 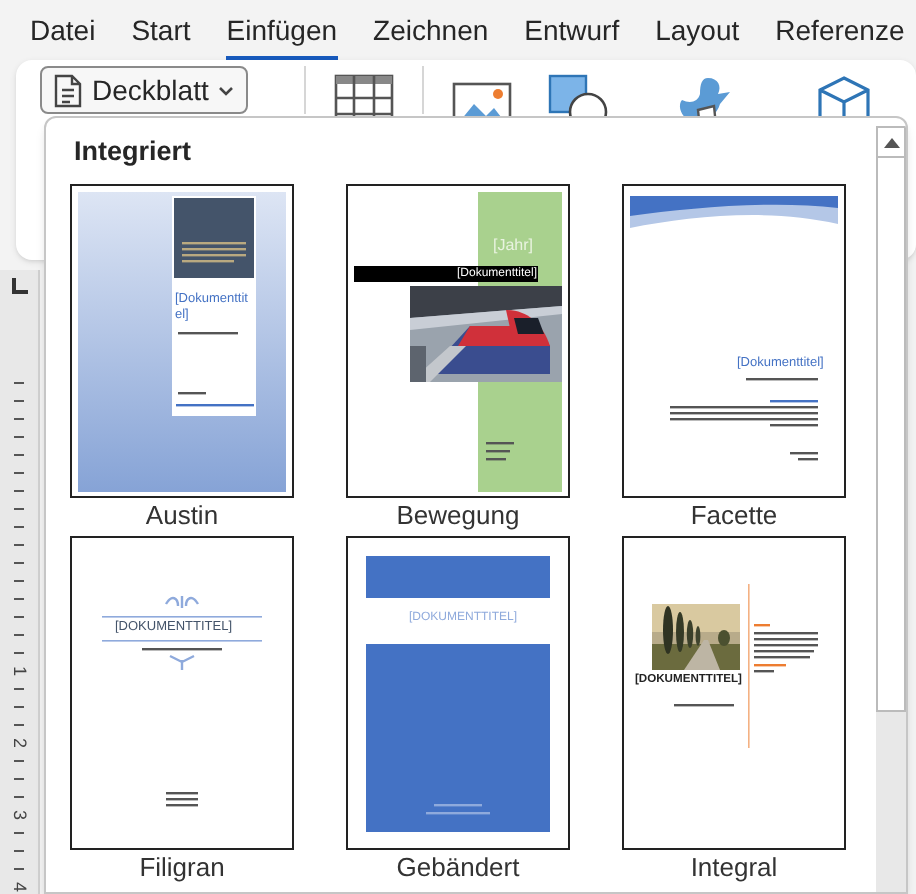 I want to click on ruler-number: 1, so click(x=19, y=671).